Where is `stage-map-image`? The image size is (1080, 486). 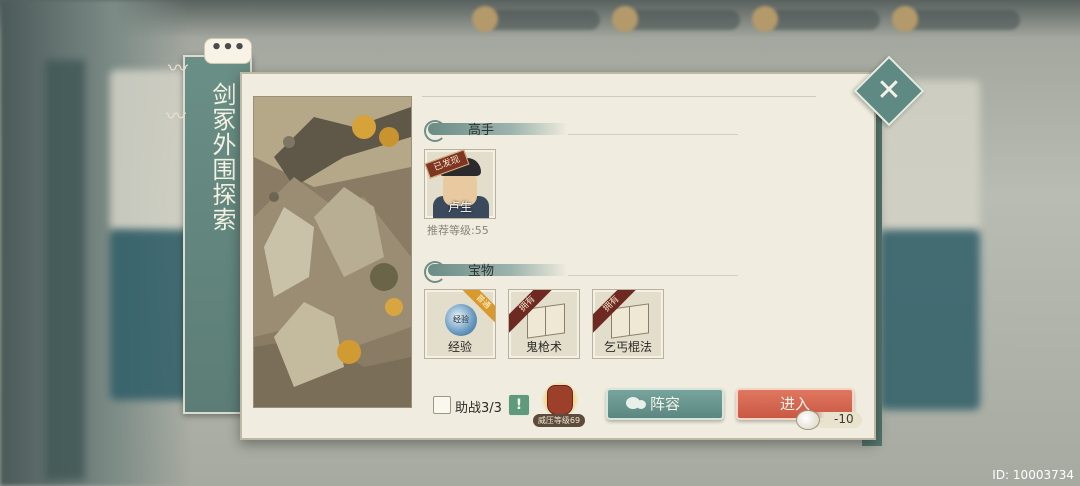
stage-map-image is located at coordinates (332, 252).